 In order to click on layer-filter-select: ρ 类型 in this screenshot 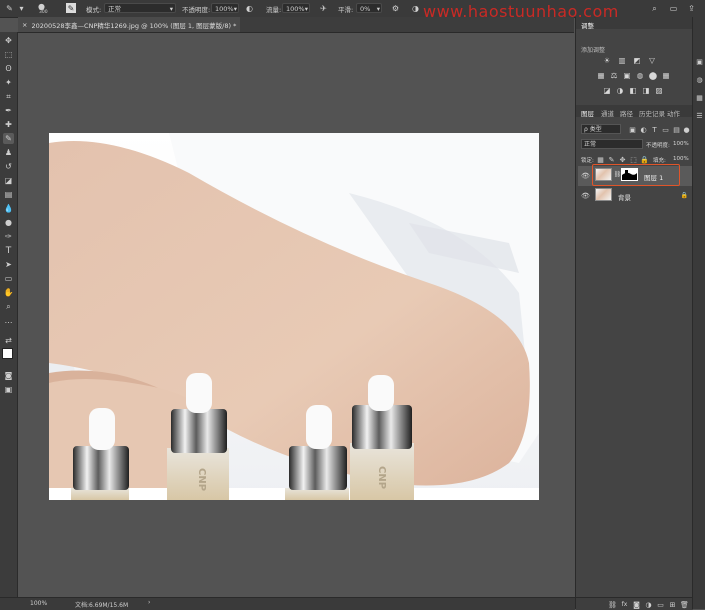, I will do `click(601, 129)`.